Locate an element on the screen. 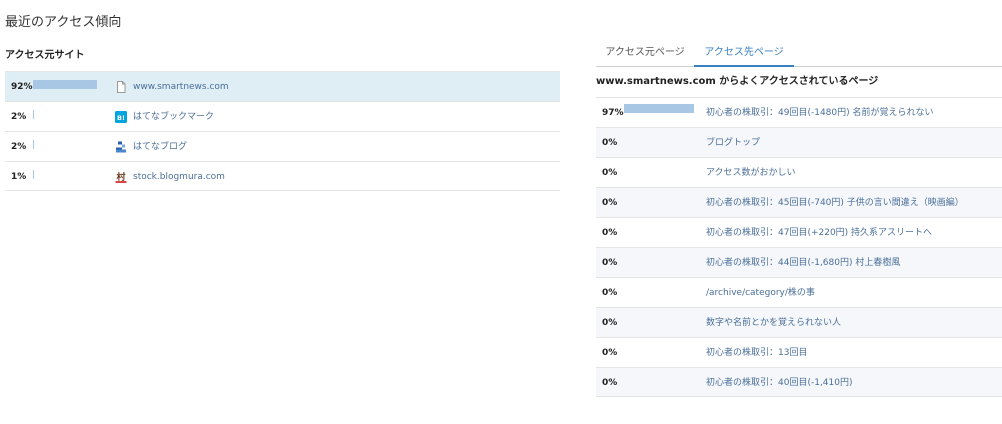  referrer-label: はてなブログ is located at coordinates (160, 147).